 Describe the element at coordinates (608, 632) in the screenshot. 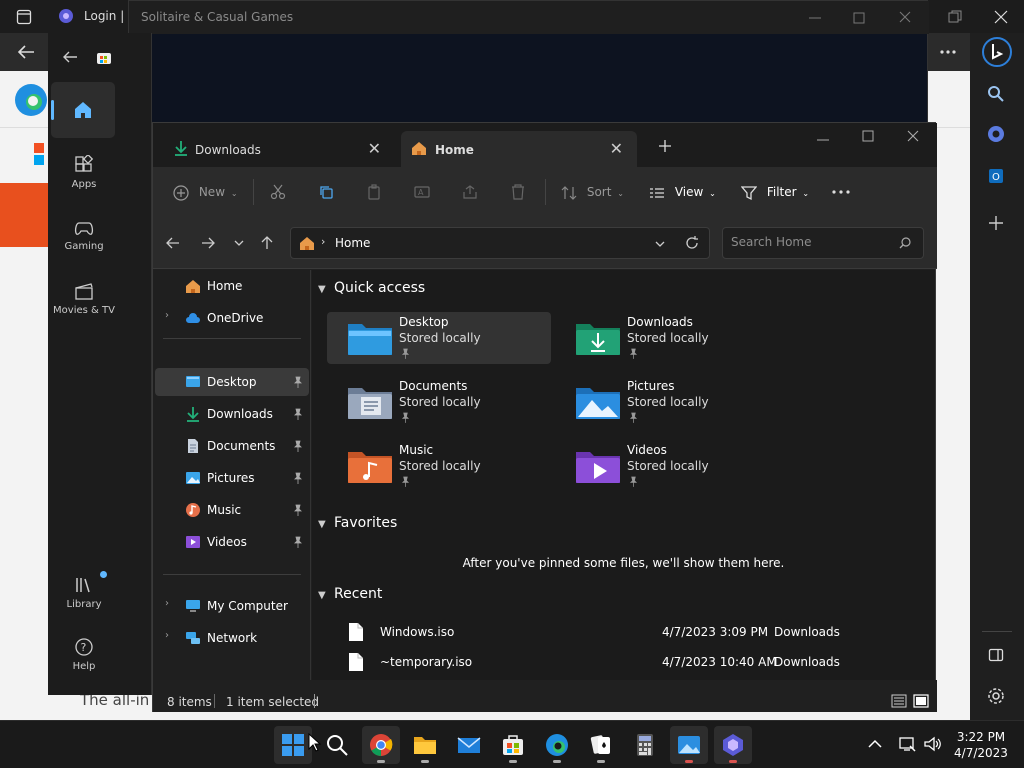

I see `recent-file-row: Windows.iso 4/7/2023 3:09 PM Downloads` at that location.